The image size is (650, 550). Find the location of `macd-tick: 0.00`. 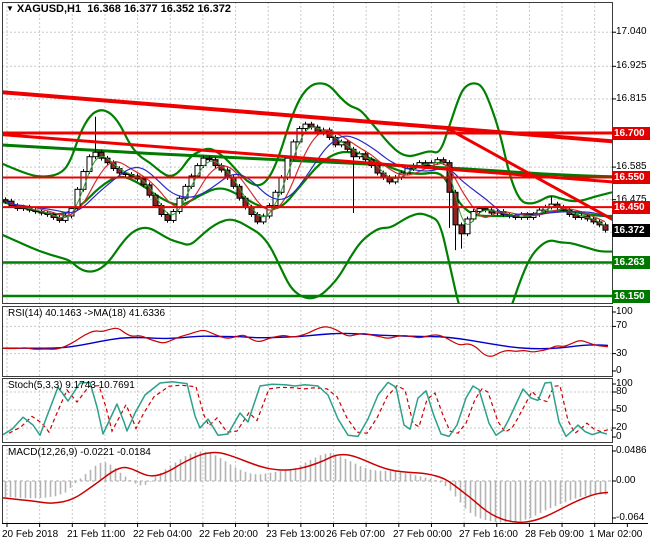

macd-tick: 0.00 is located at coordinates (626, 480).